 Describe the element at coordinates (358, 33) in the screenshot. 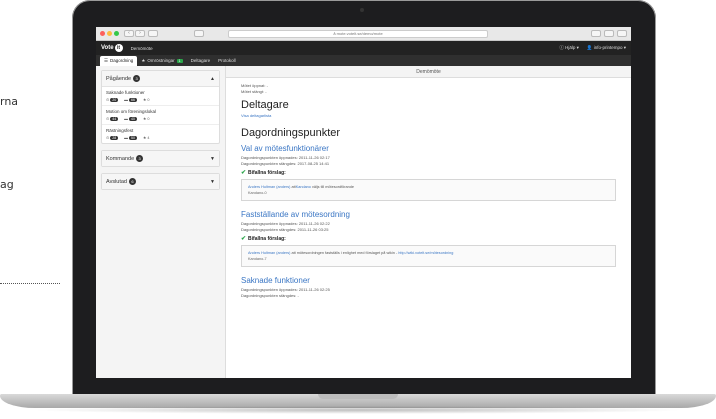

I see `address-bar: å mote.votelt.se/demo/mote` at that location.